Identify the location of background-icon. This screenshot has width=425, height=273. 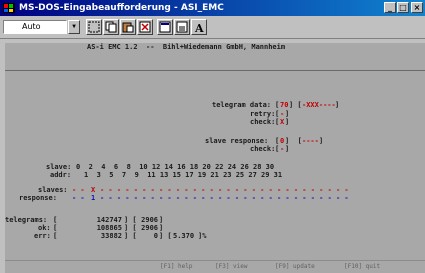
(182, 27).